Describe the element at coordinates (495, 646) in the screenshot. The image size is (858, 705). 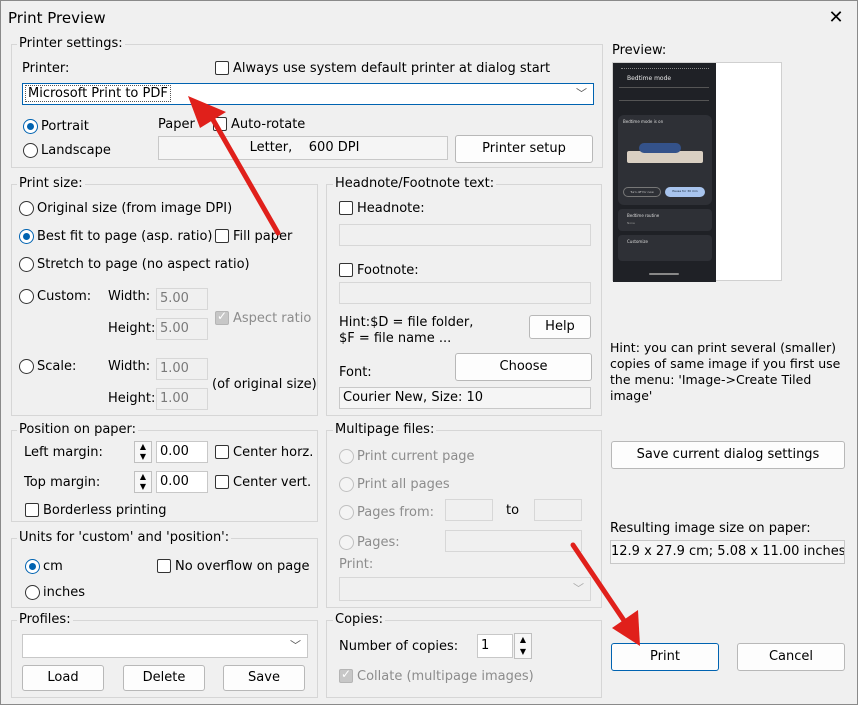
I see `number-of-copies-input: 1` at that location.